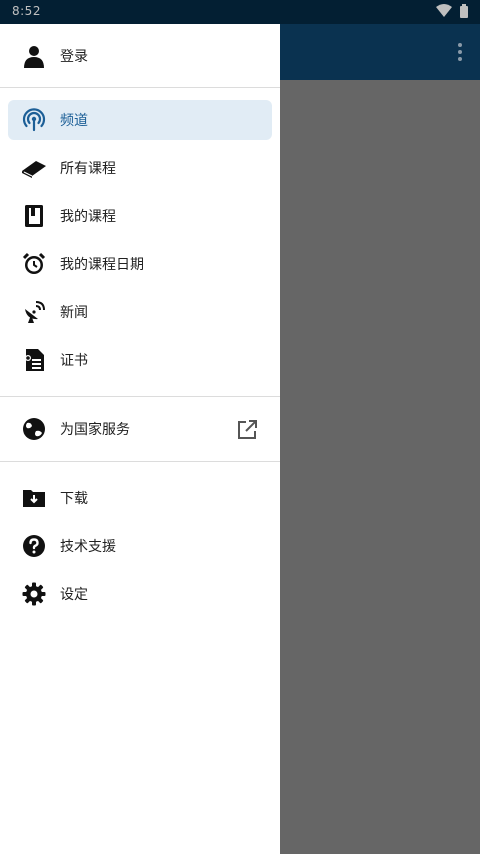 The height and width of the screenshot is (854, 480). I want to click on menu-item-channels: 频道, so click(140, 120).